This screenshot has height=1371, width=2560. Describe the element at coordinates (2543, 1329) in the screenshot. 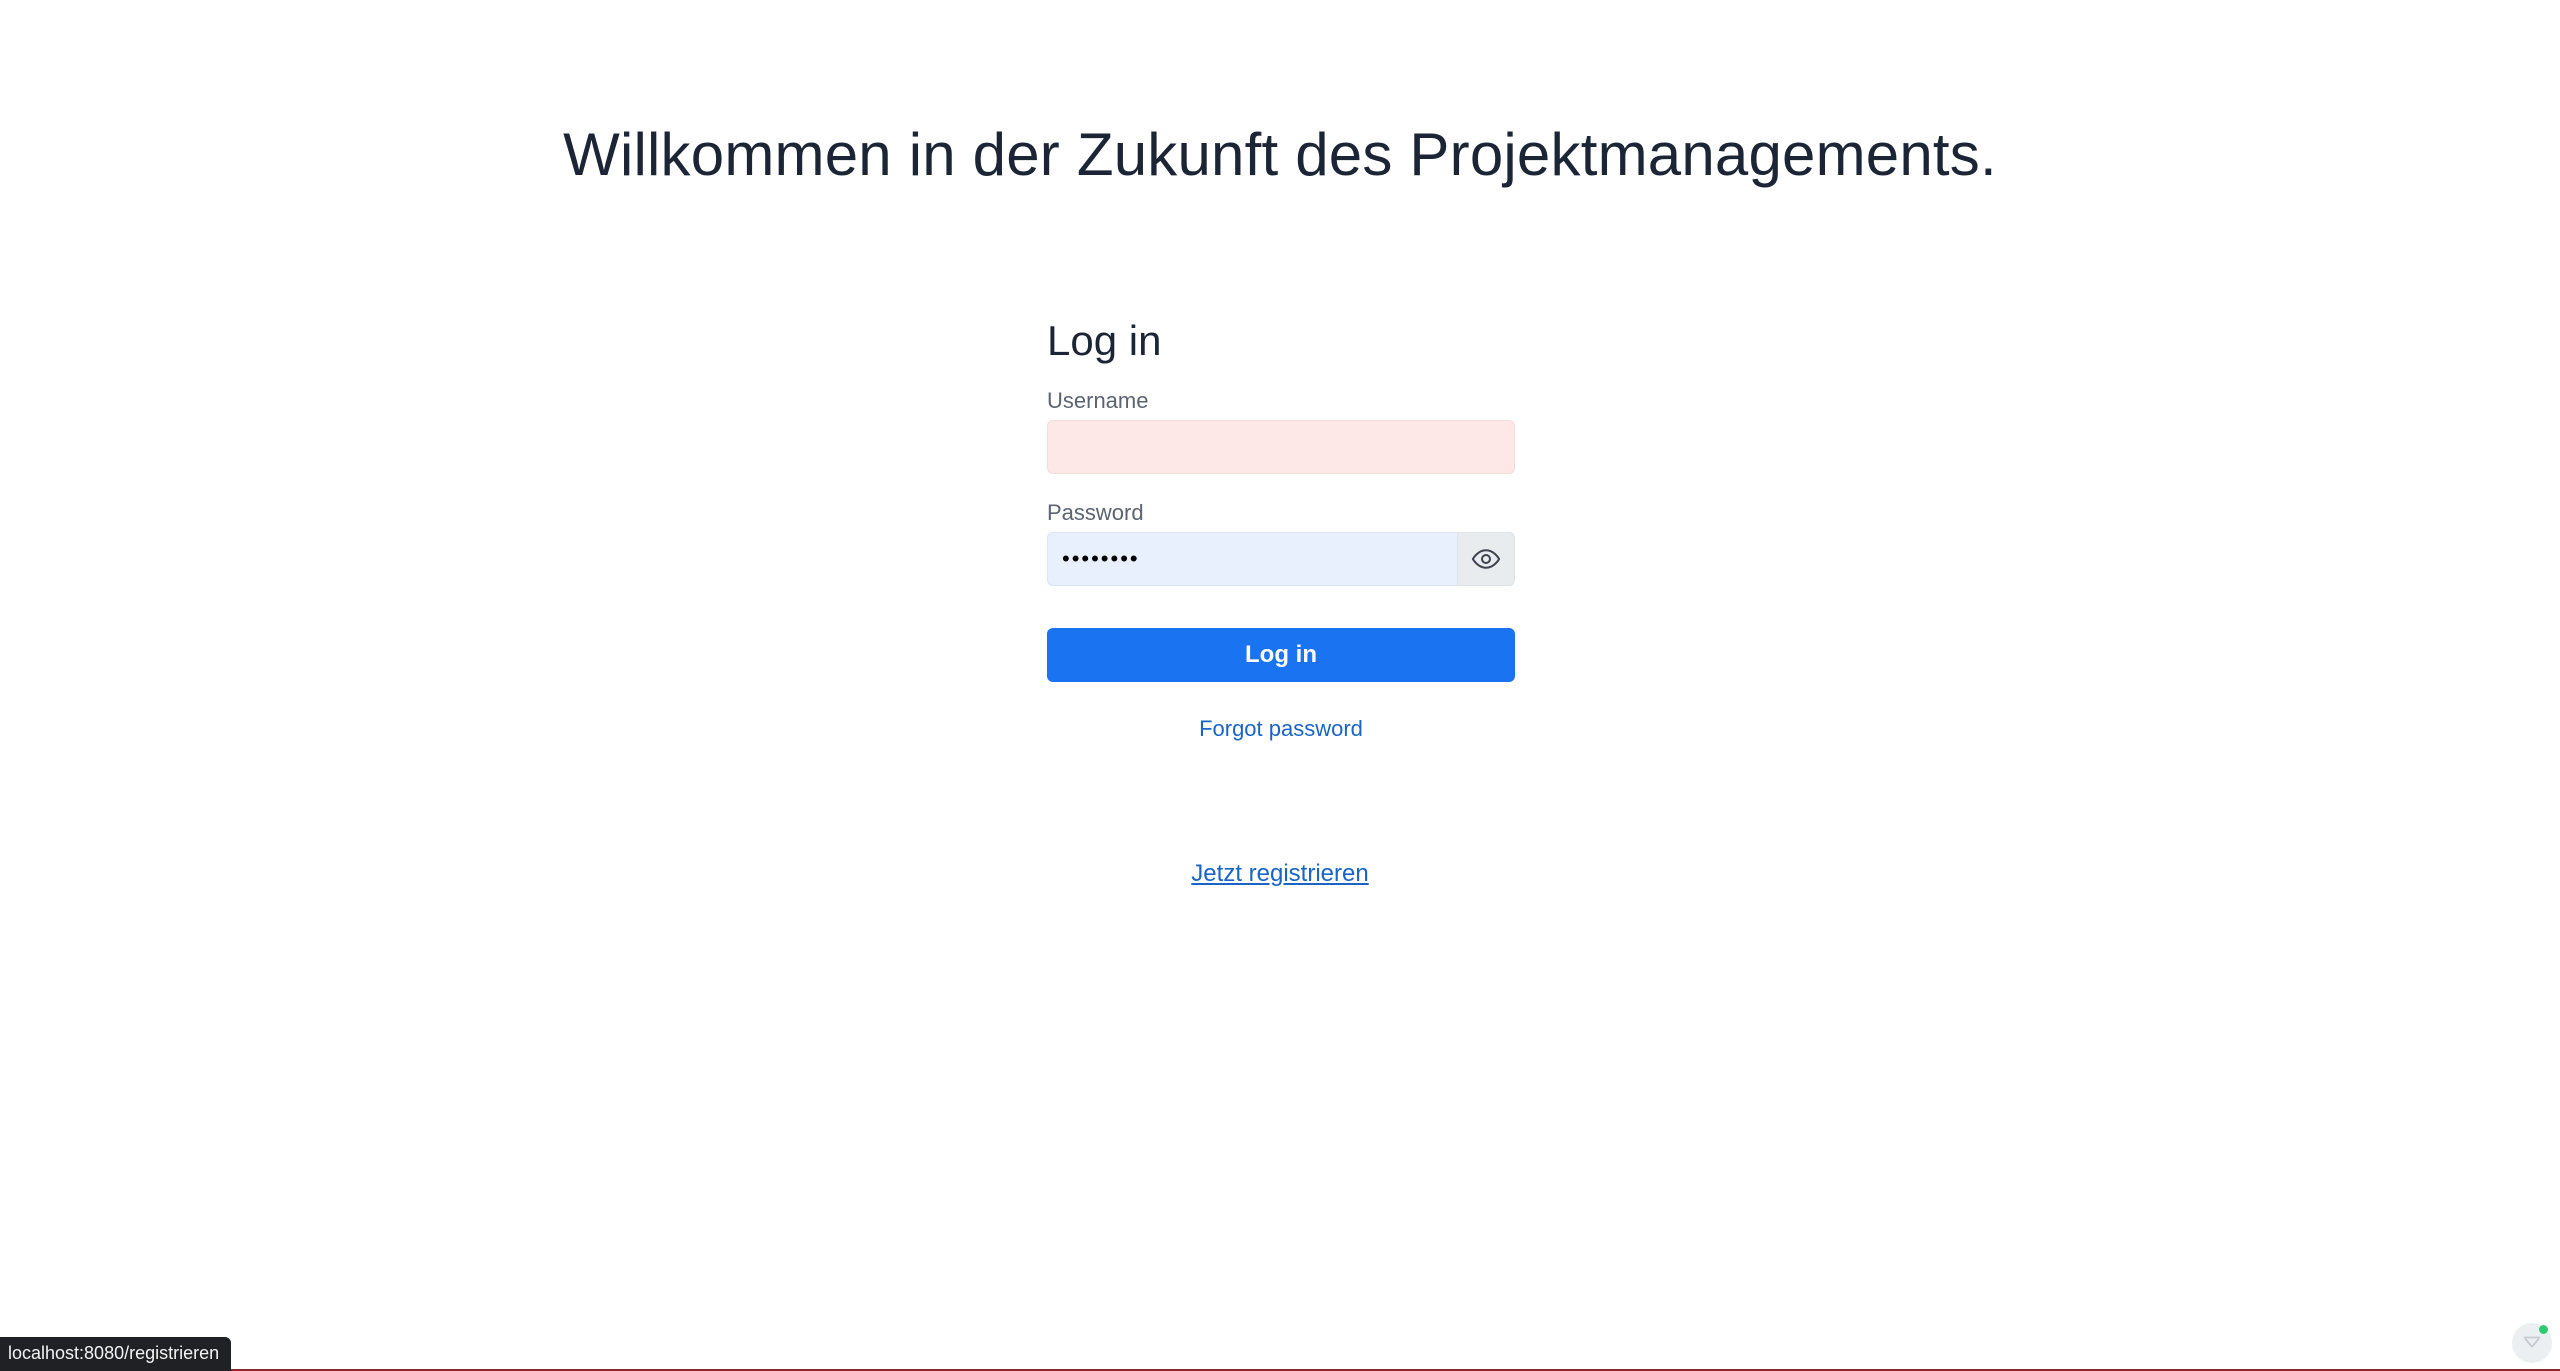

I see `status-dot` at that location.